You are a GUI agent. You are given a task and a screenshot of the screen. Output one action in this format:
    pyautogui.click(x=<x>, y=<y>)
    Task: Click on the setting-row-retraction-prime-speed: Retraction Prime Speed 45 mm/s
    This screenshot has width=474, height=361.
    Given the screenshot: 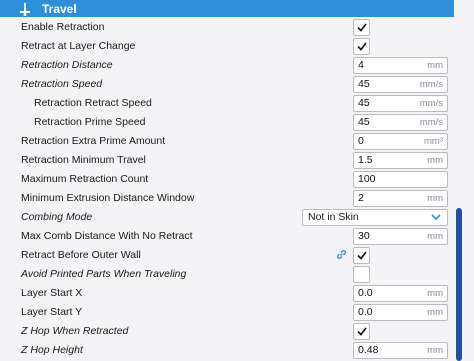 What is the action you would take?
    pyautogui.click(x=227, y=122)
    